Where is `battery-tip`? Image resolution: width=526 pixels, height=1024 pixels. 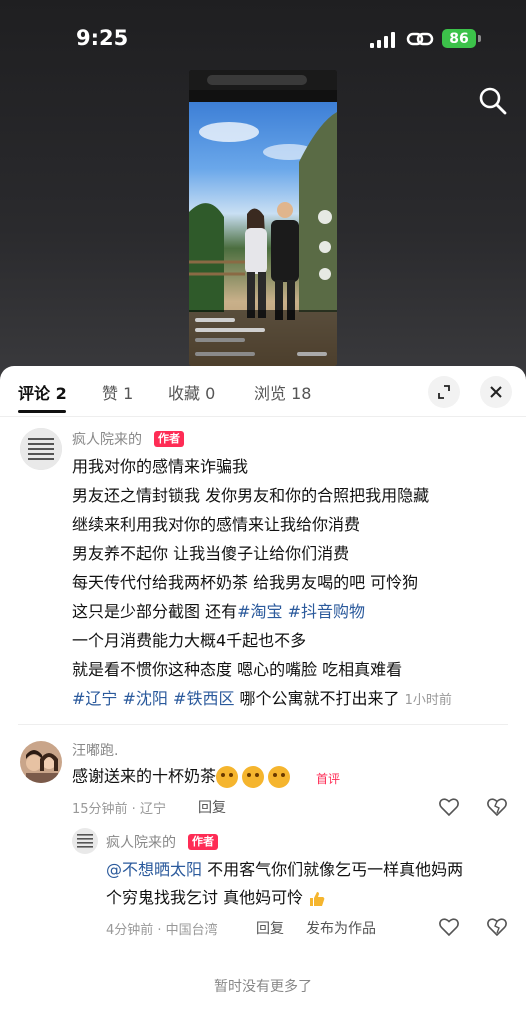
battery-tip is located at coordinates (479, 38).